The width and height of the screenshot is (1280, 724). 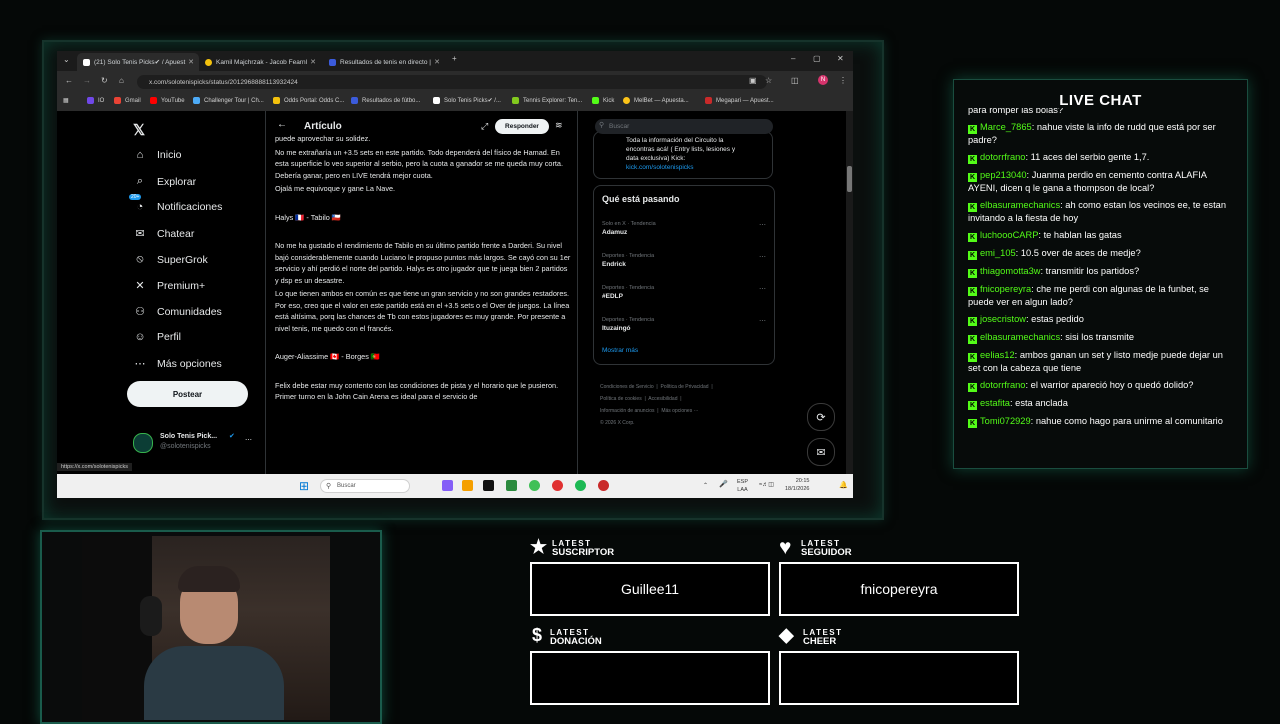 What do you see at coordinates (843, 80) in the screenshot?
I see `menu-icon: ⋮` at bounding box center [843, 80].